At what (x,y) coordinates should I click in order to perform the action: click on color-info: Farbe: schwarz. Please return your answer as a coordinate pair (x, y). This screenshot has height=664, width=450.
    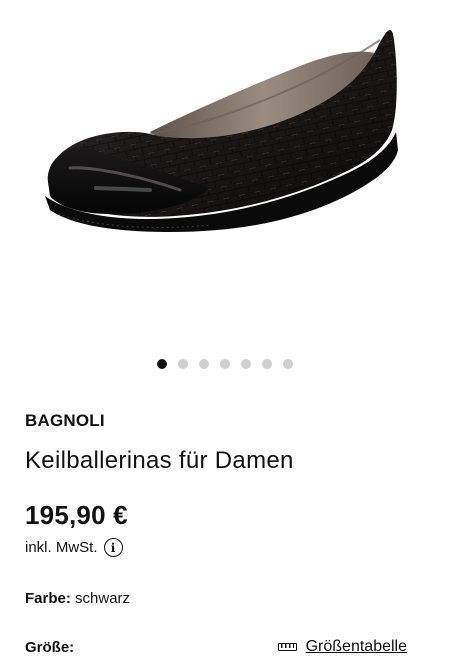
    Looking at the image, I should click on (77, 598).